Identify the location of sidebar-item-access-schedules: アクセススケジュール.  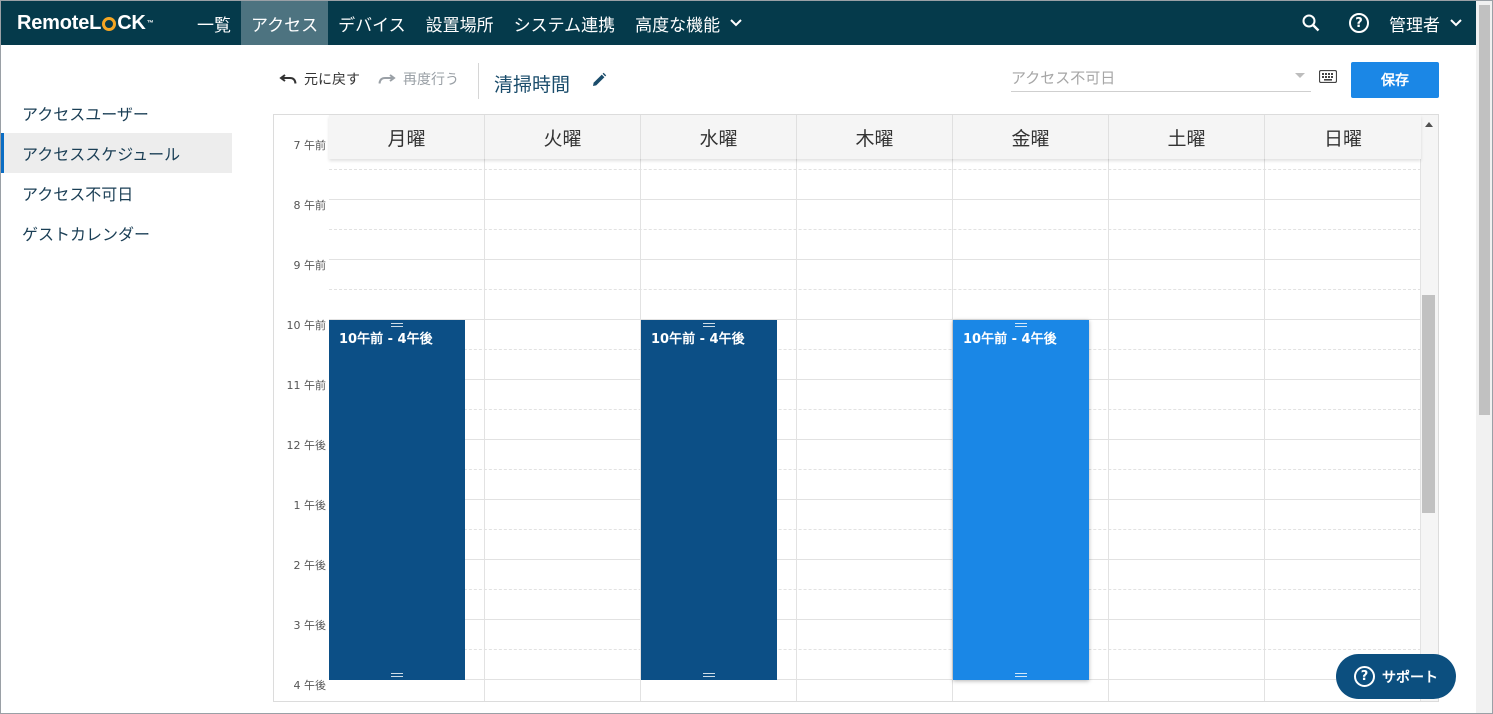
(116, 153).